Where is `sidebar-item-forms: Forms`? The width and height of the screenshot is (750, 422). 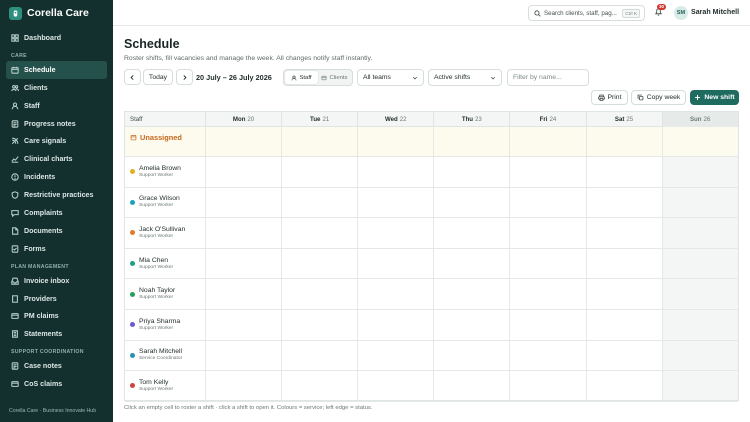
sidebar-item-forms: Forms is located at coordinates (56, 249).